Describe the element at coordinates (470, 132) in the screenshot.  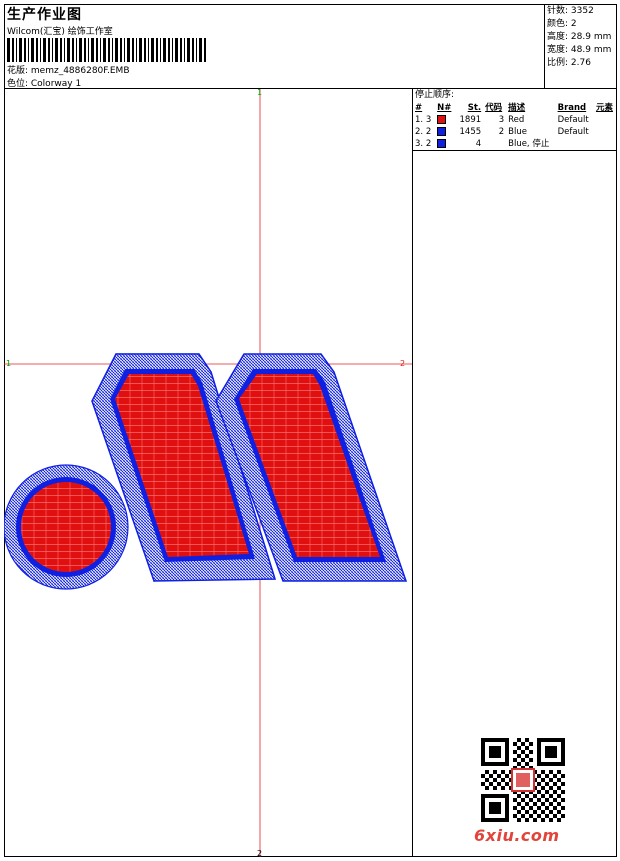
I see `row-stitches: 1455` at that location.